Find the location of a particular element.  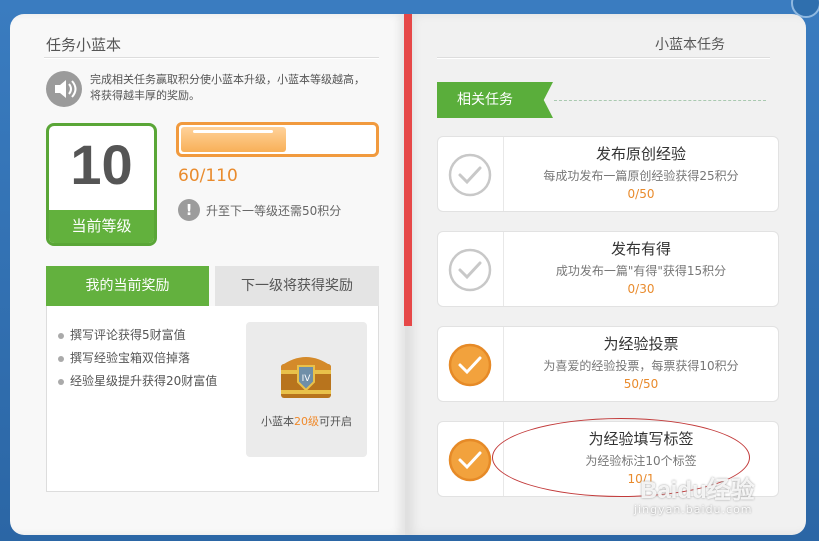

progress-gloss is located at coordinates (233, 131).